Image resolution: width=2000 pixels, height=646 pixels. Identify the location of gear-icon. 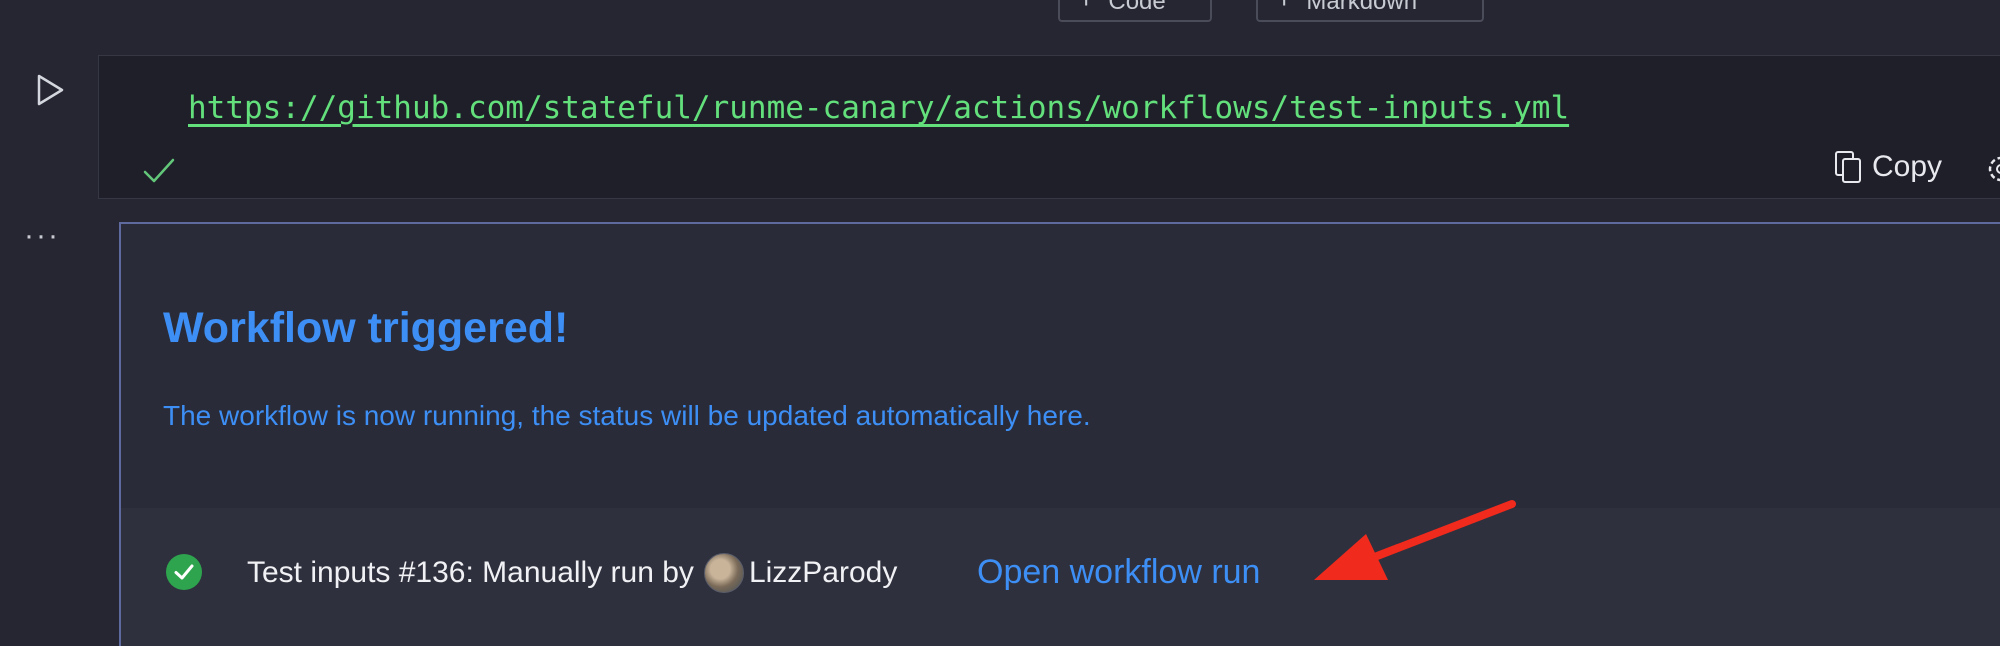
(1993, 169).